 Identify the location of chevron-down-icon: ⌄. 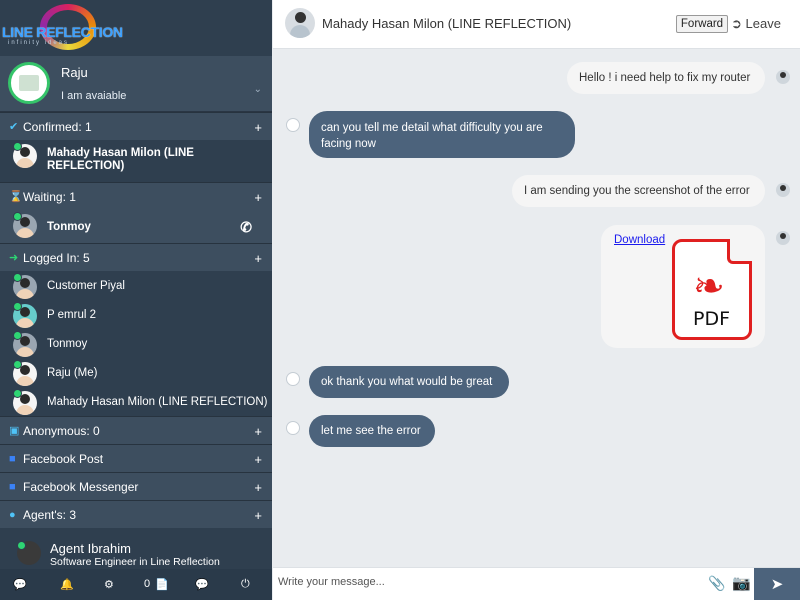
(258, 89).